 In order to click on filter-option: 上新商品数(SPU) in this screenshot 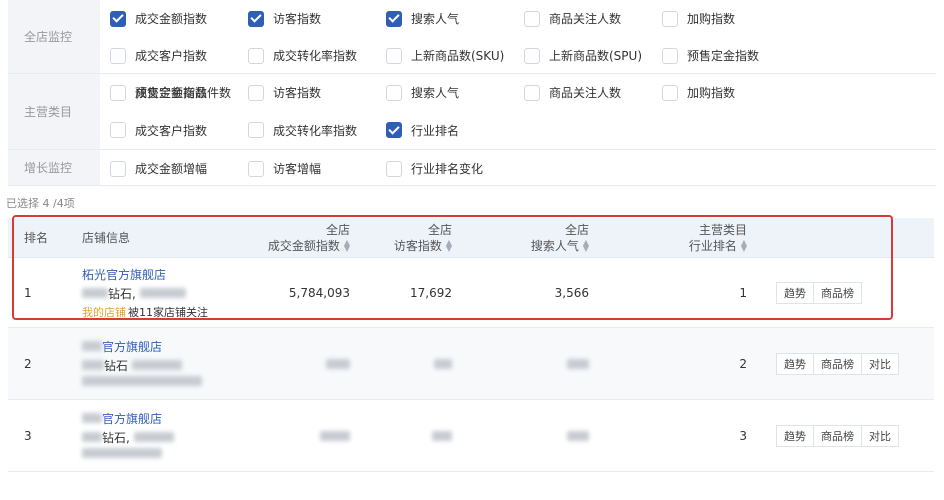, I will do `click(593, 55)`.